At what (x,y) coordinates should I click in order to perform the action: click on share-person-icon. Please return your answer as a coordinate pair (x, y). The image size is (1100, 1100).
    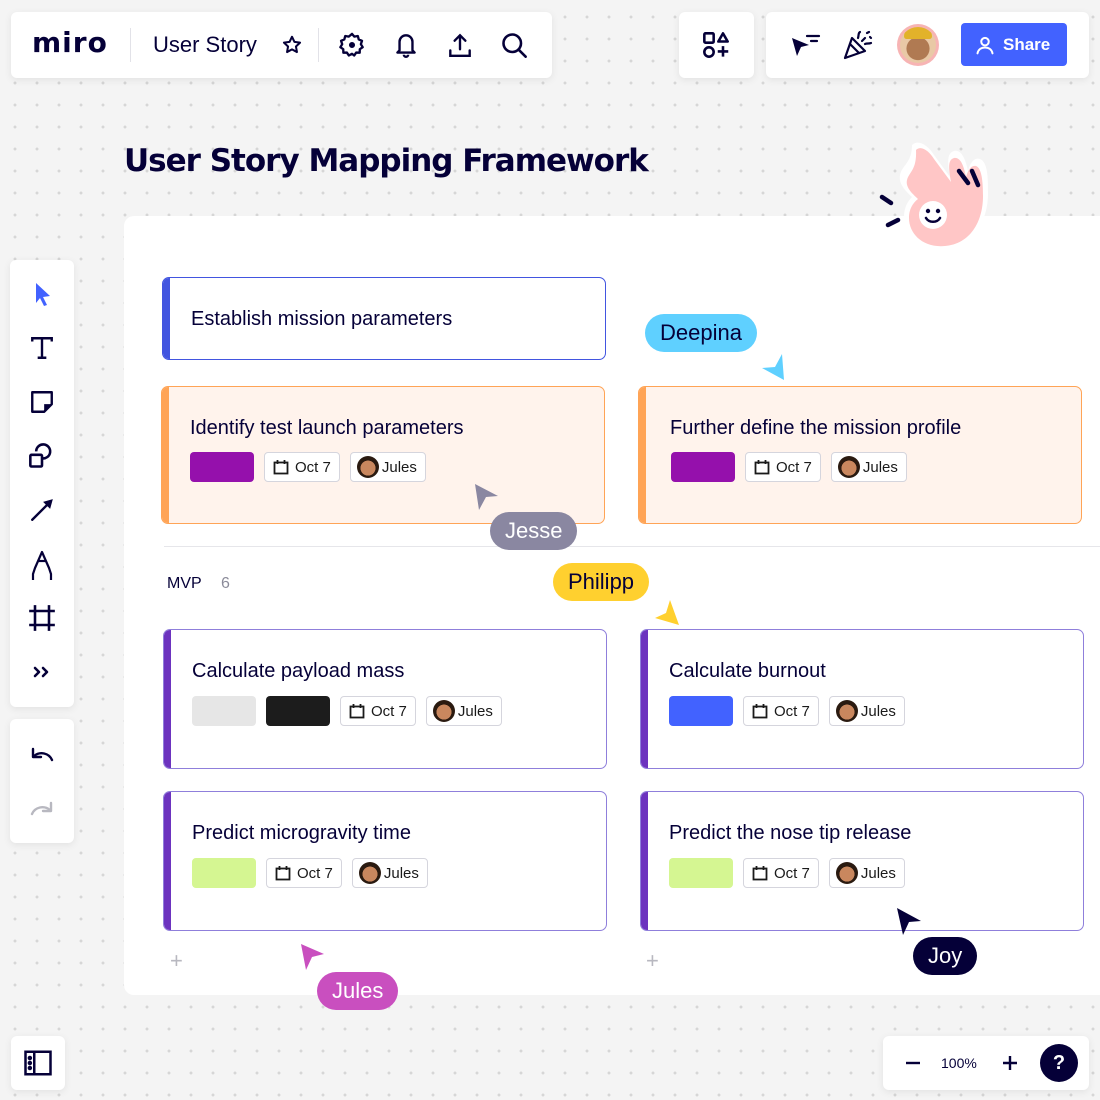
    Looking at the image, I should click on (985, 45).